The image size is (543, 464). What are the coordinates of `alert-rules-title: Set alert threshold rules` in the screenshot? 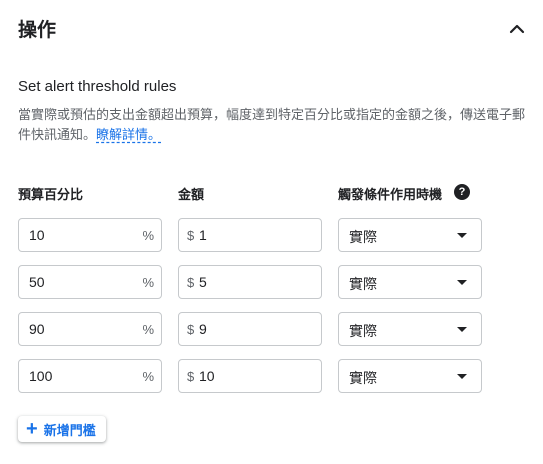 It's located at (97, 86).